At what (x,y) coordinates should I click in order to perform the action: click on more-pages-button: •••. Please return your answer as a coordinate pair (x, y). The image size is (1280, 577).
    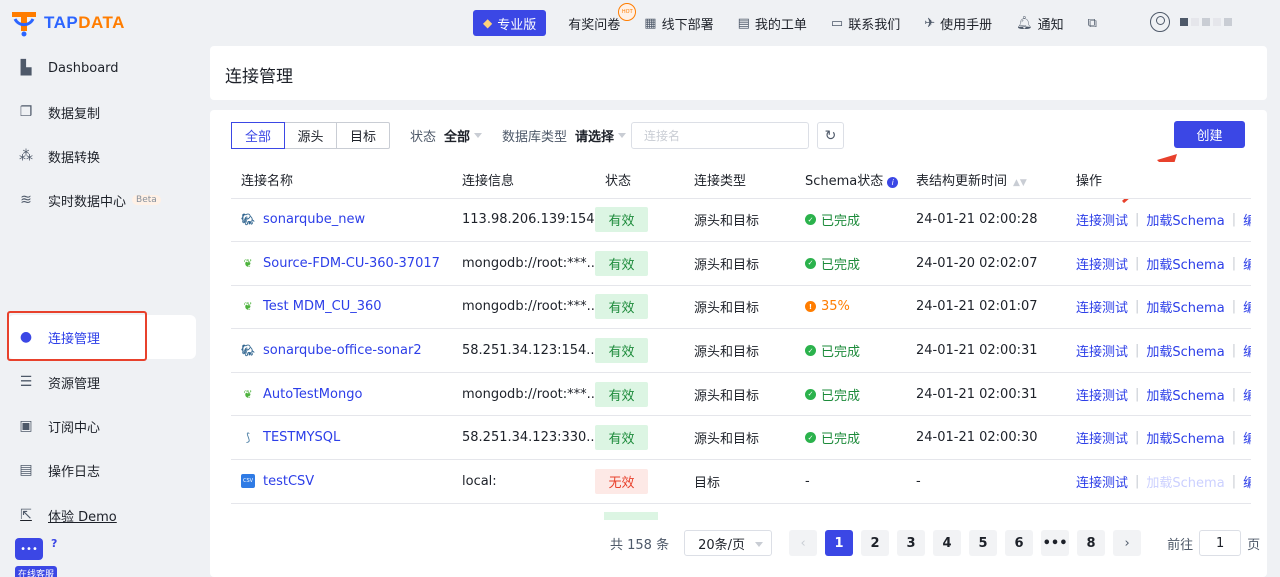
    Looking at the image, I should click on (1055, 543).